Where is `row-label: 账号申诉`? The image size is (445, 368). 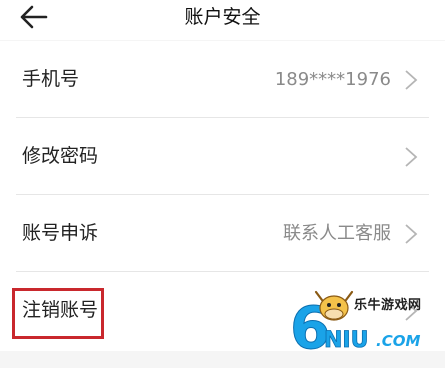
row-label: 账号申诉 is located at coordinates (60, 233).